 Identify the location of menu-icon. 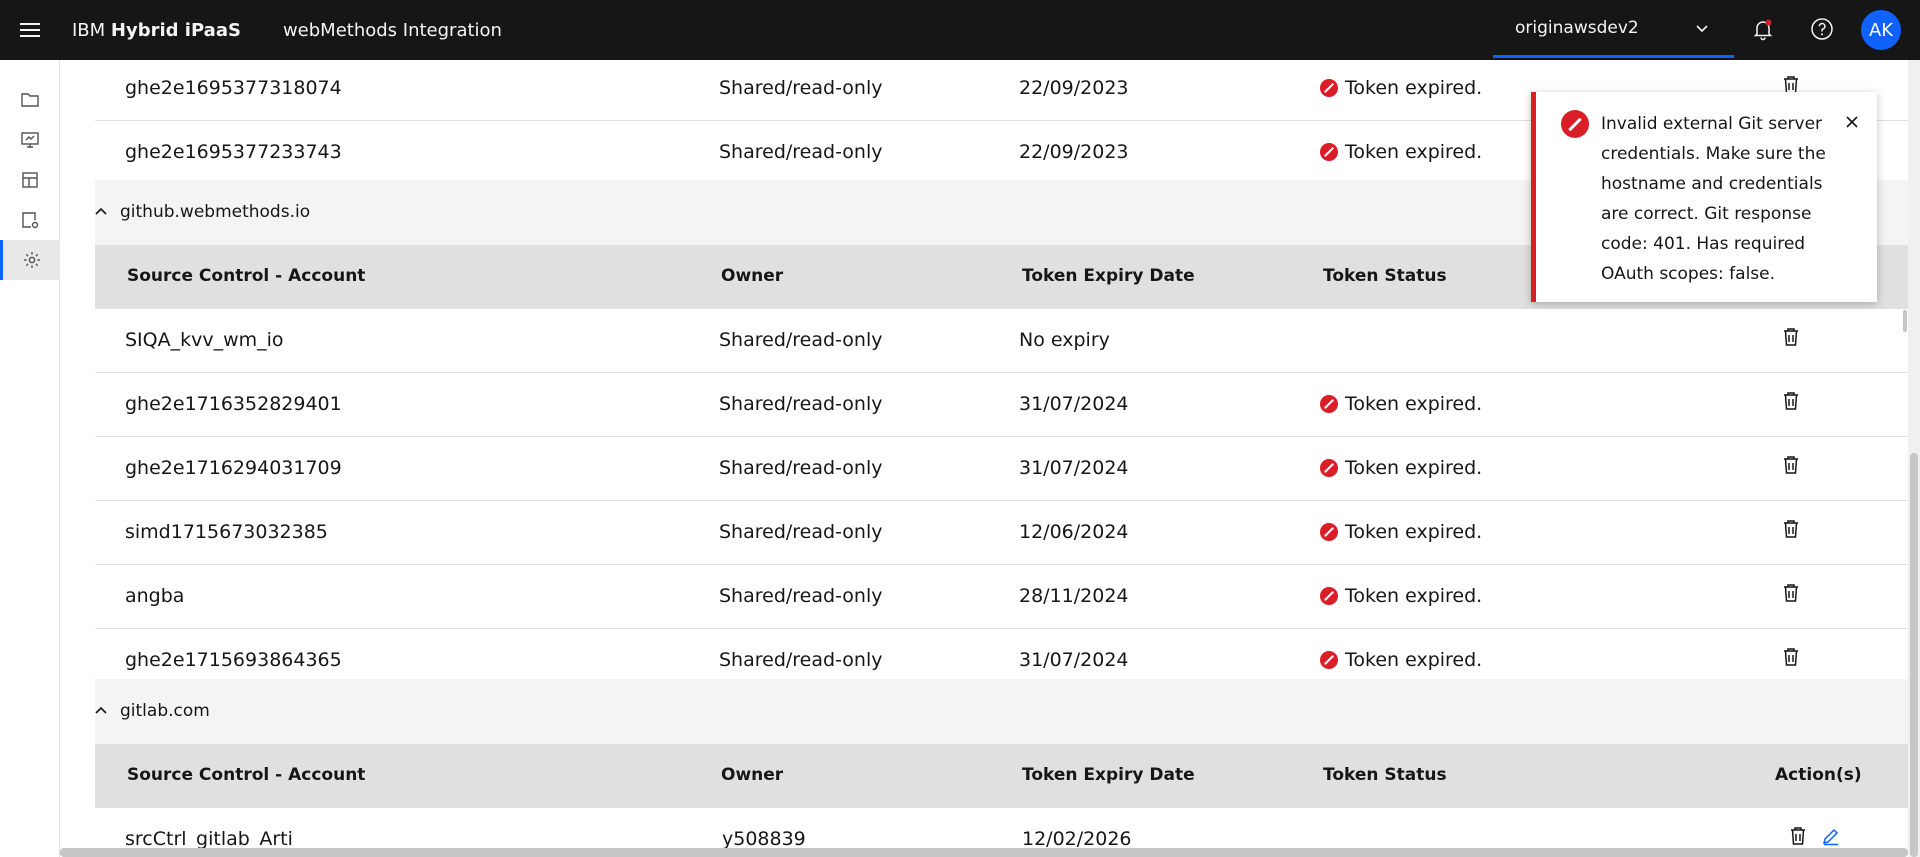
(30, 30).